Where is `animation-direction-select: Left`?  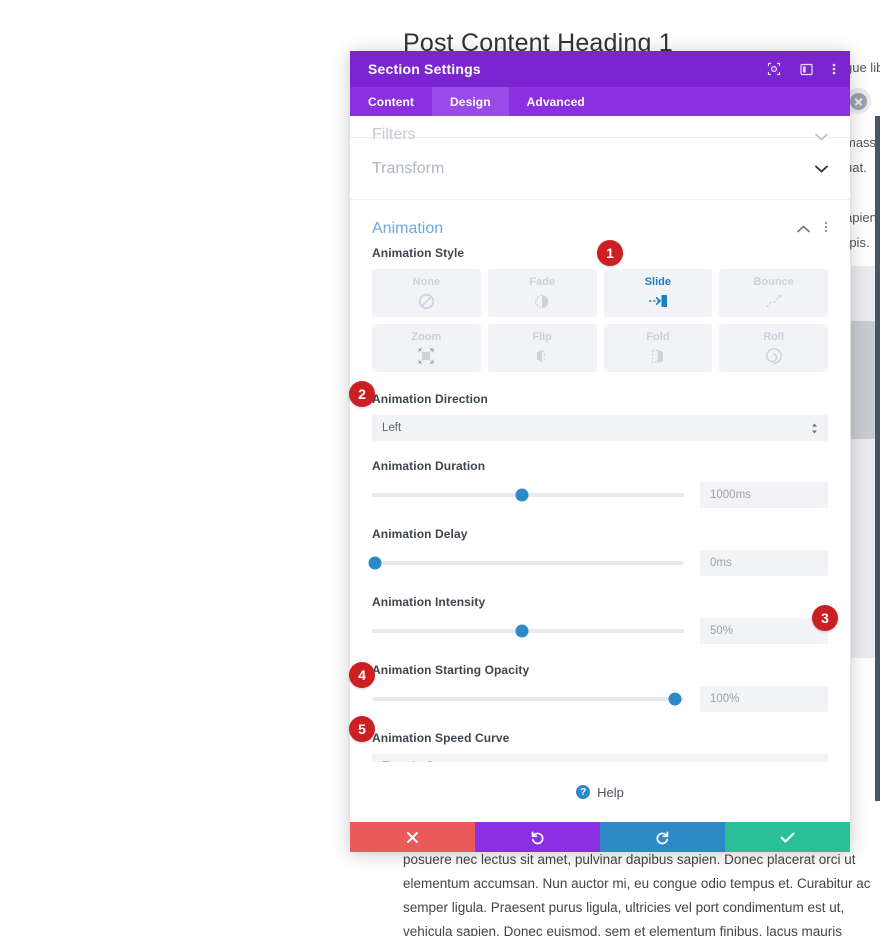 animation-direction-select: Left is located at coordinates (600, 428).